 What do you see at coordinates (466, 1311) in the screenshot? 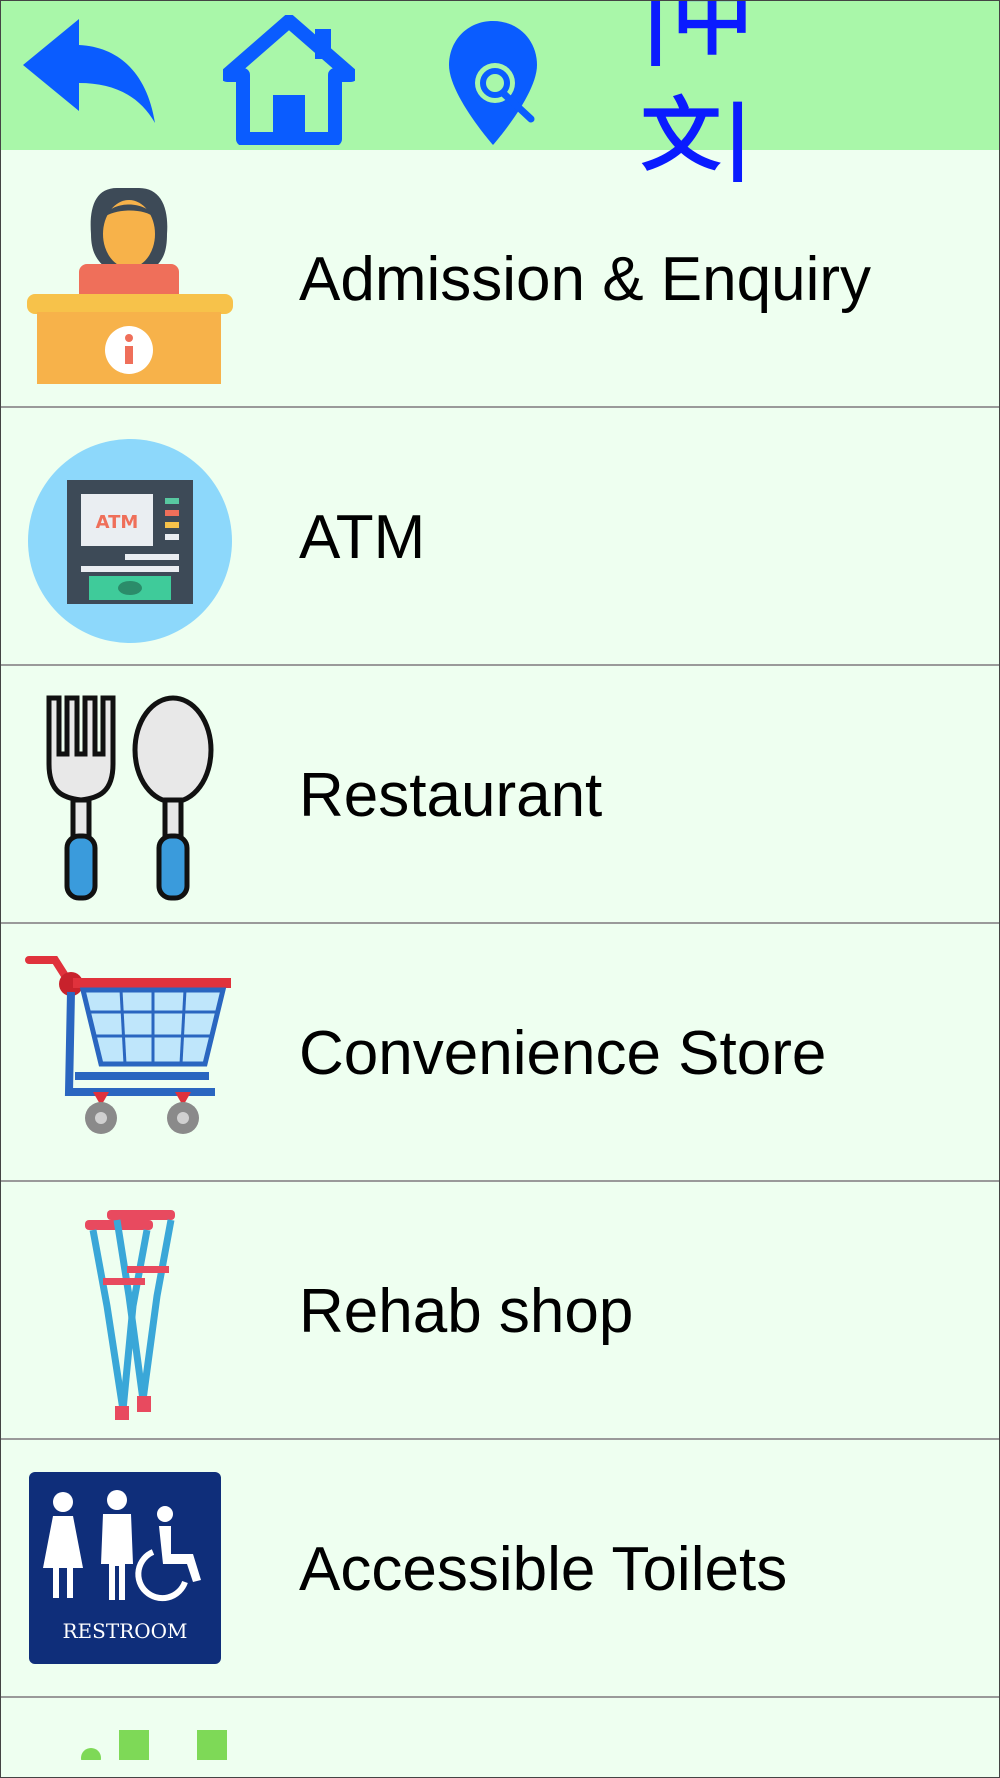
I see `list-item-label: Rehab shop` at bounding box center [466, 1311].